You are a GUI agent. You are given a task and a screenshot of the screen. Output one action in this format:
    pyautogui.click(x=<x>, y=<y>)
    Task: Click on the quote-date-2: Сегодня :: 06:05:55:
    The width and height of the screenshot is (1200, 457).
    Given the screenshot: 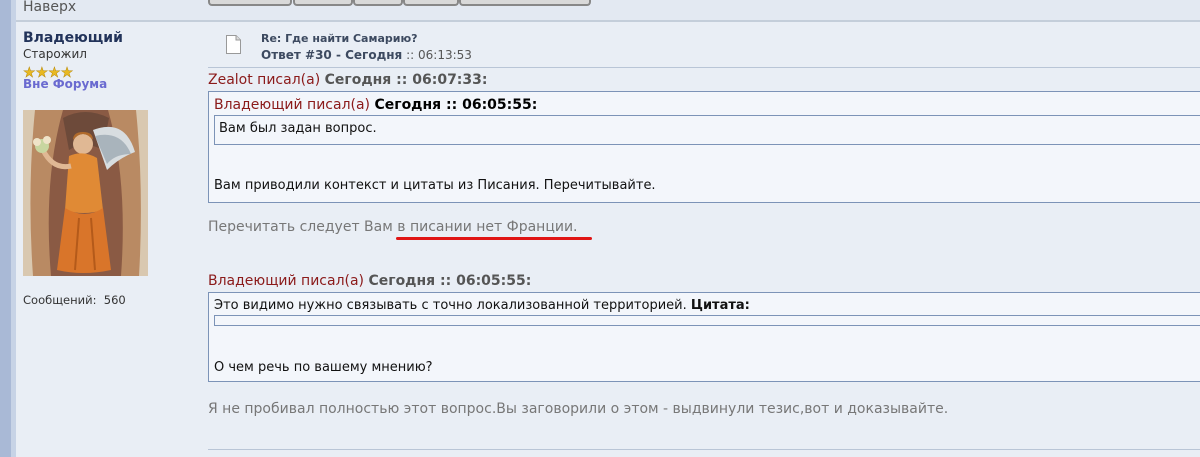 What is the action you would take?
    pyautogui.click(x=450, y=281)
    